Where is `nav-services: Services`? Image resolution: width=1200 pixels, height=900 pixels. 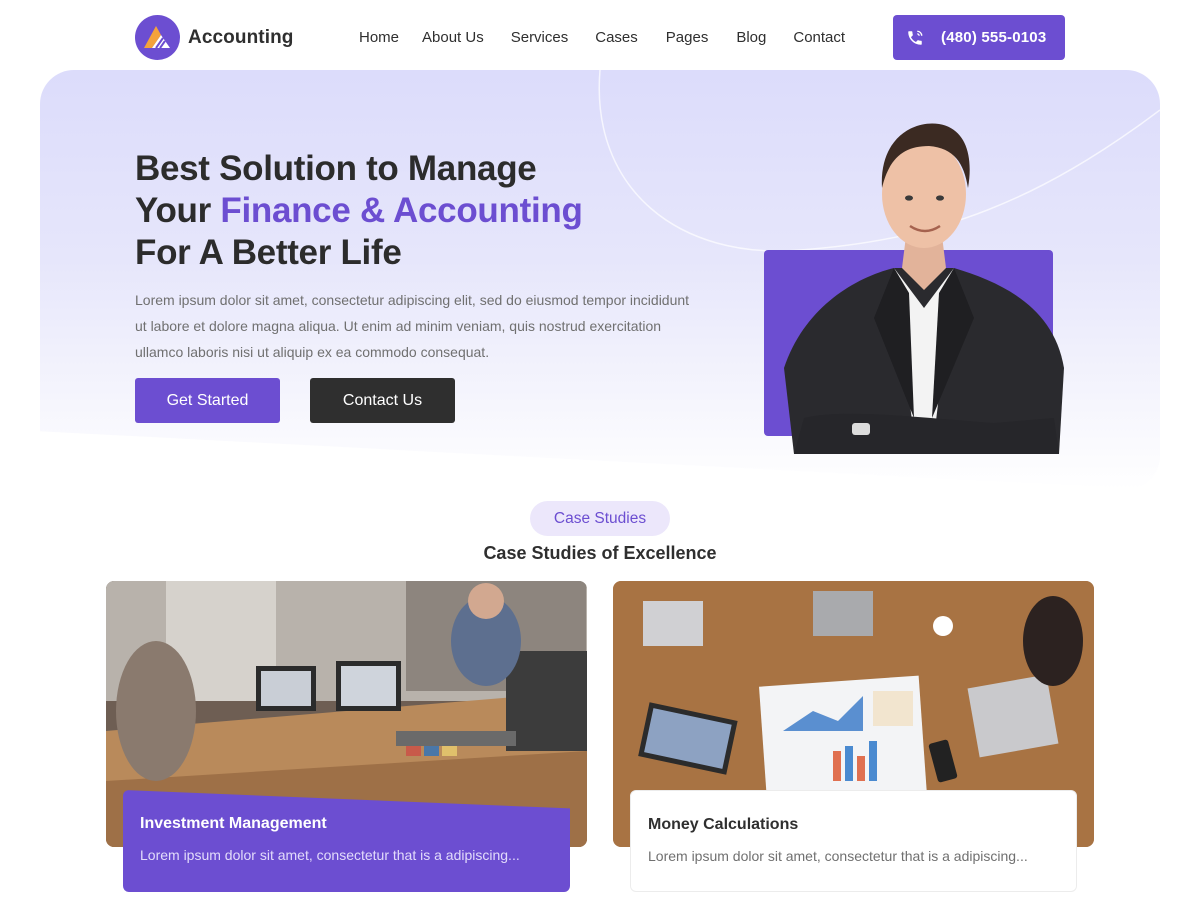 nav-services: Services is located at coordinates (540, 38).